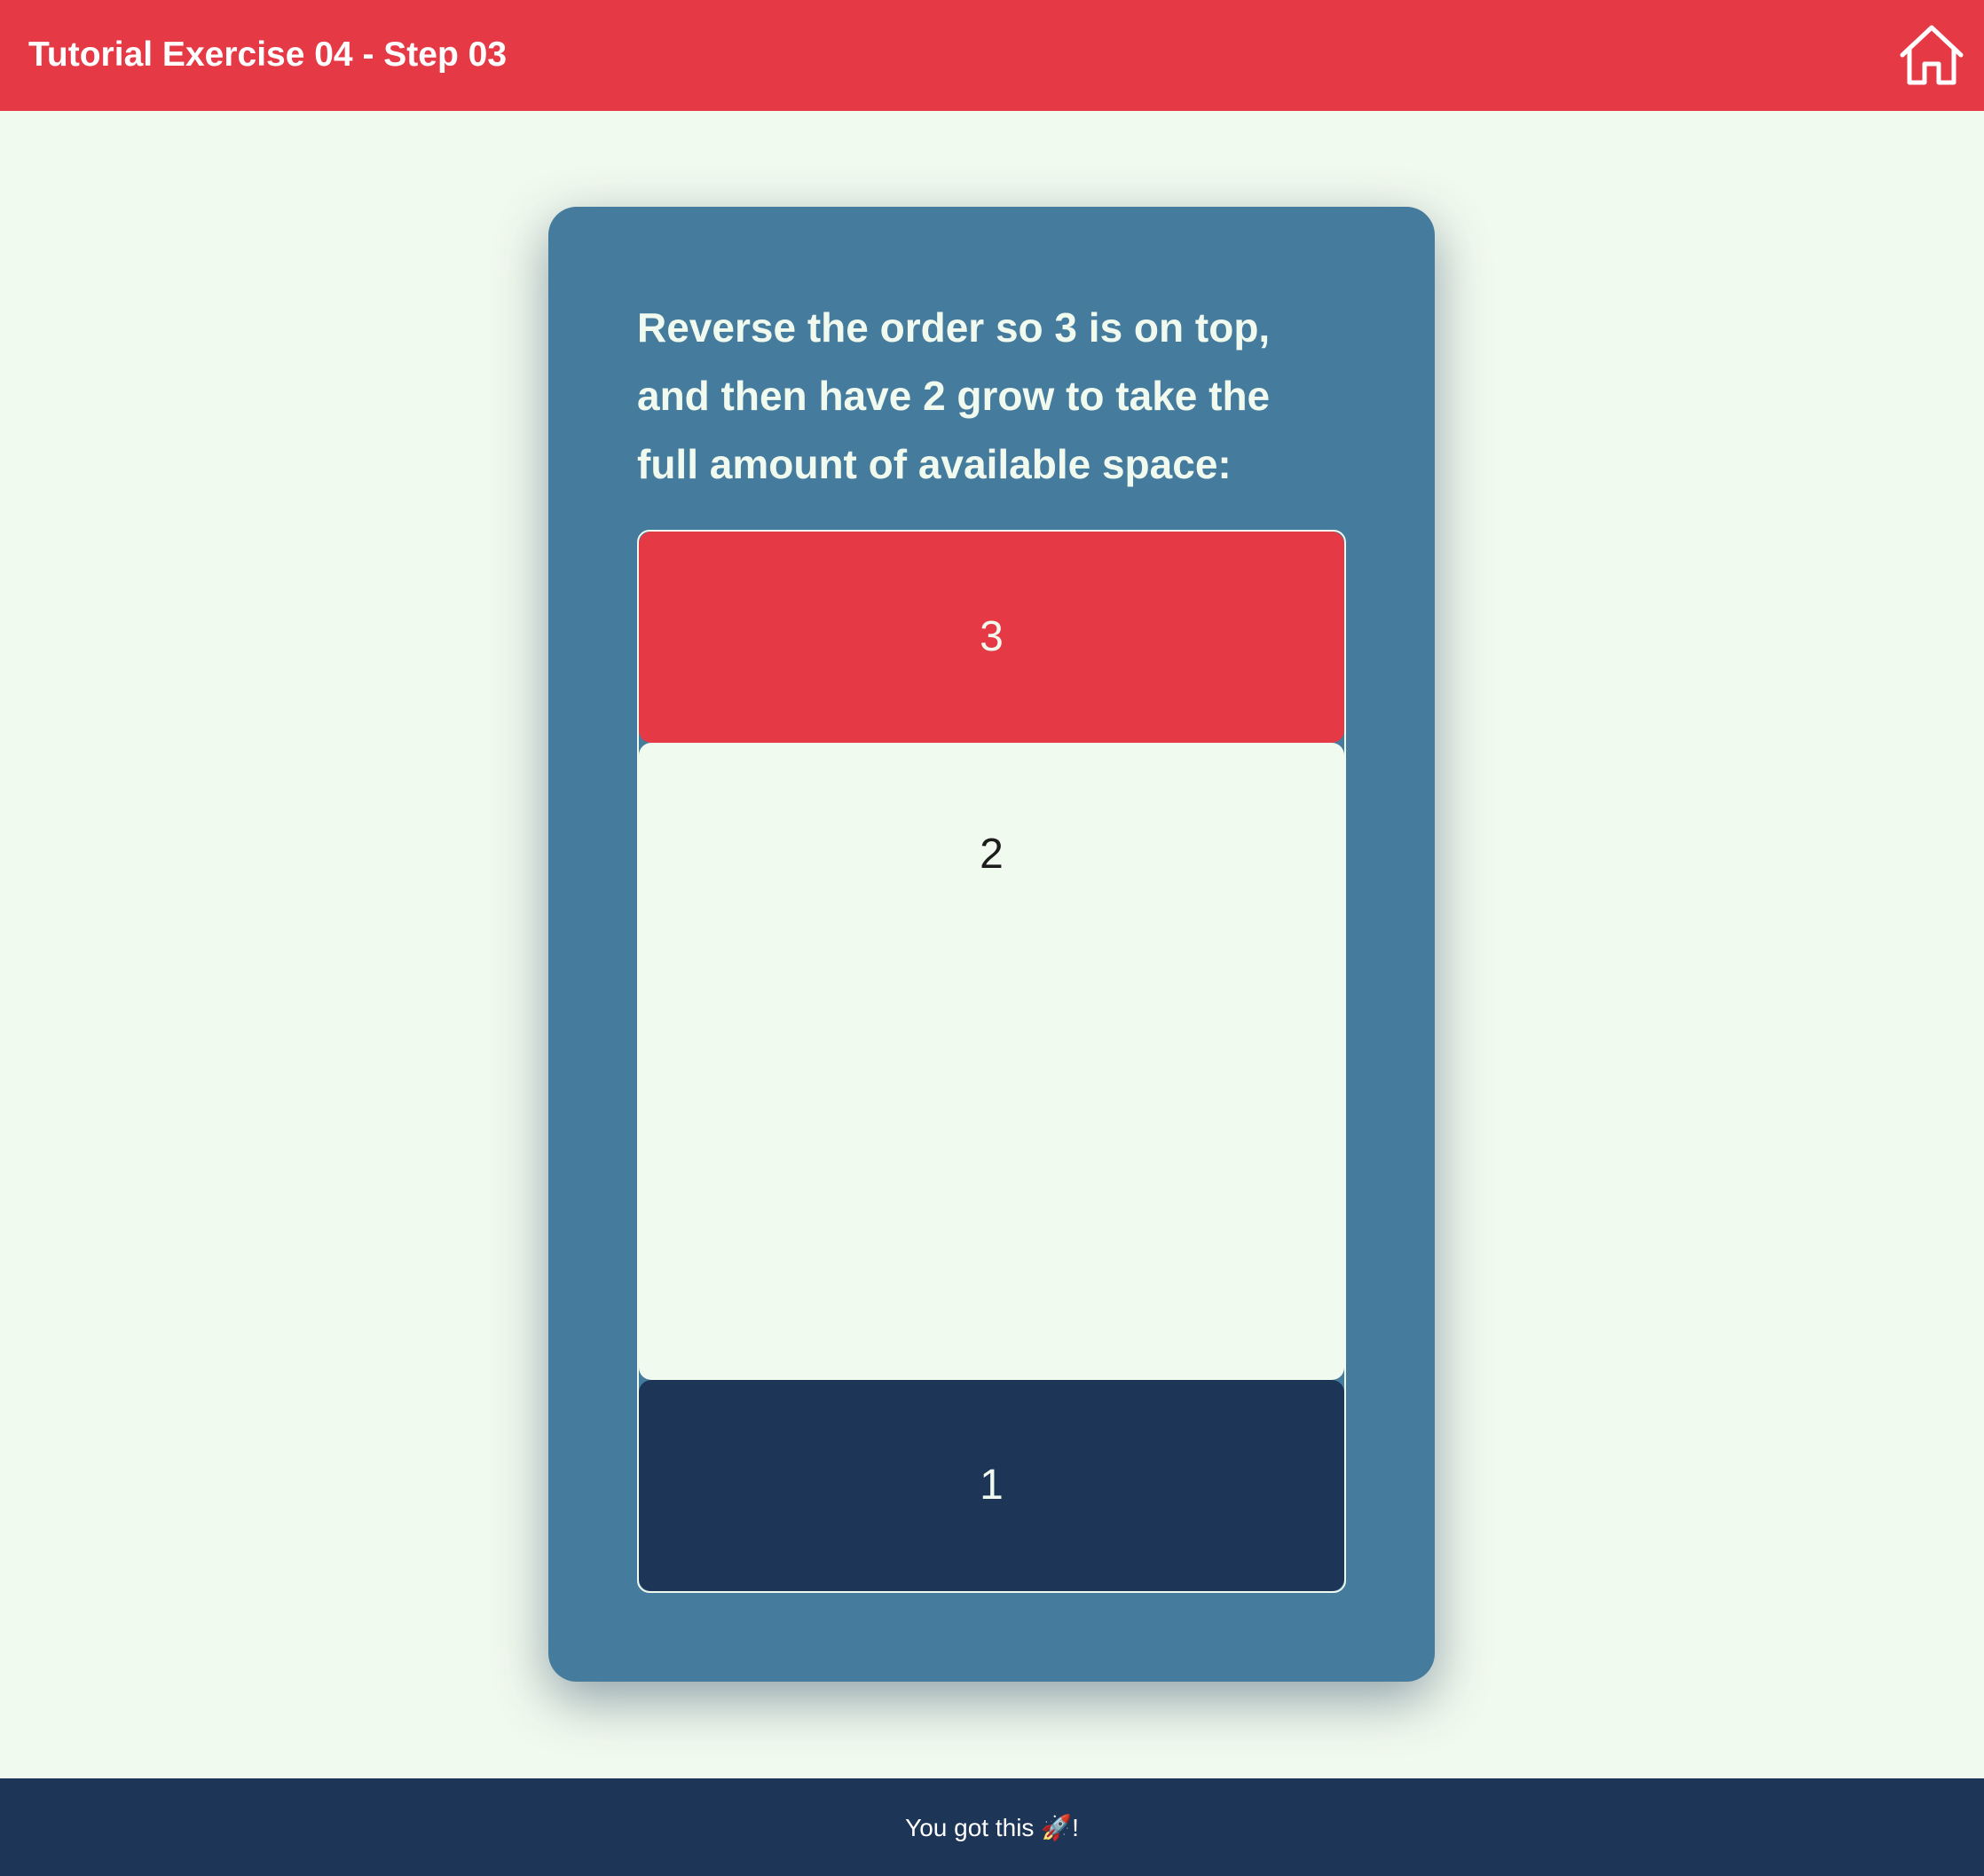 The width and height of the screenshot is (1984, 1876). I want to click on flex-item-1: 1, so click(992, 1485).